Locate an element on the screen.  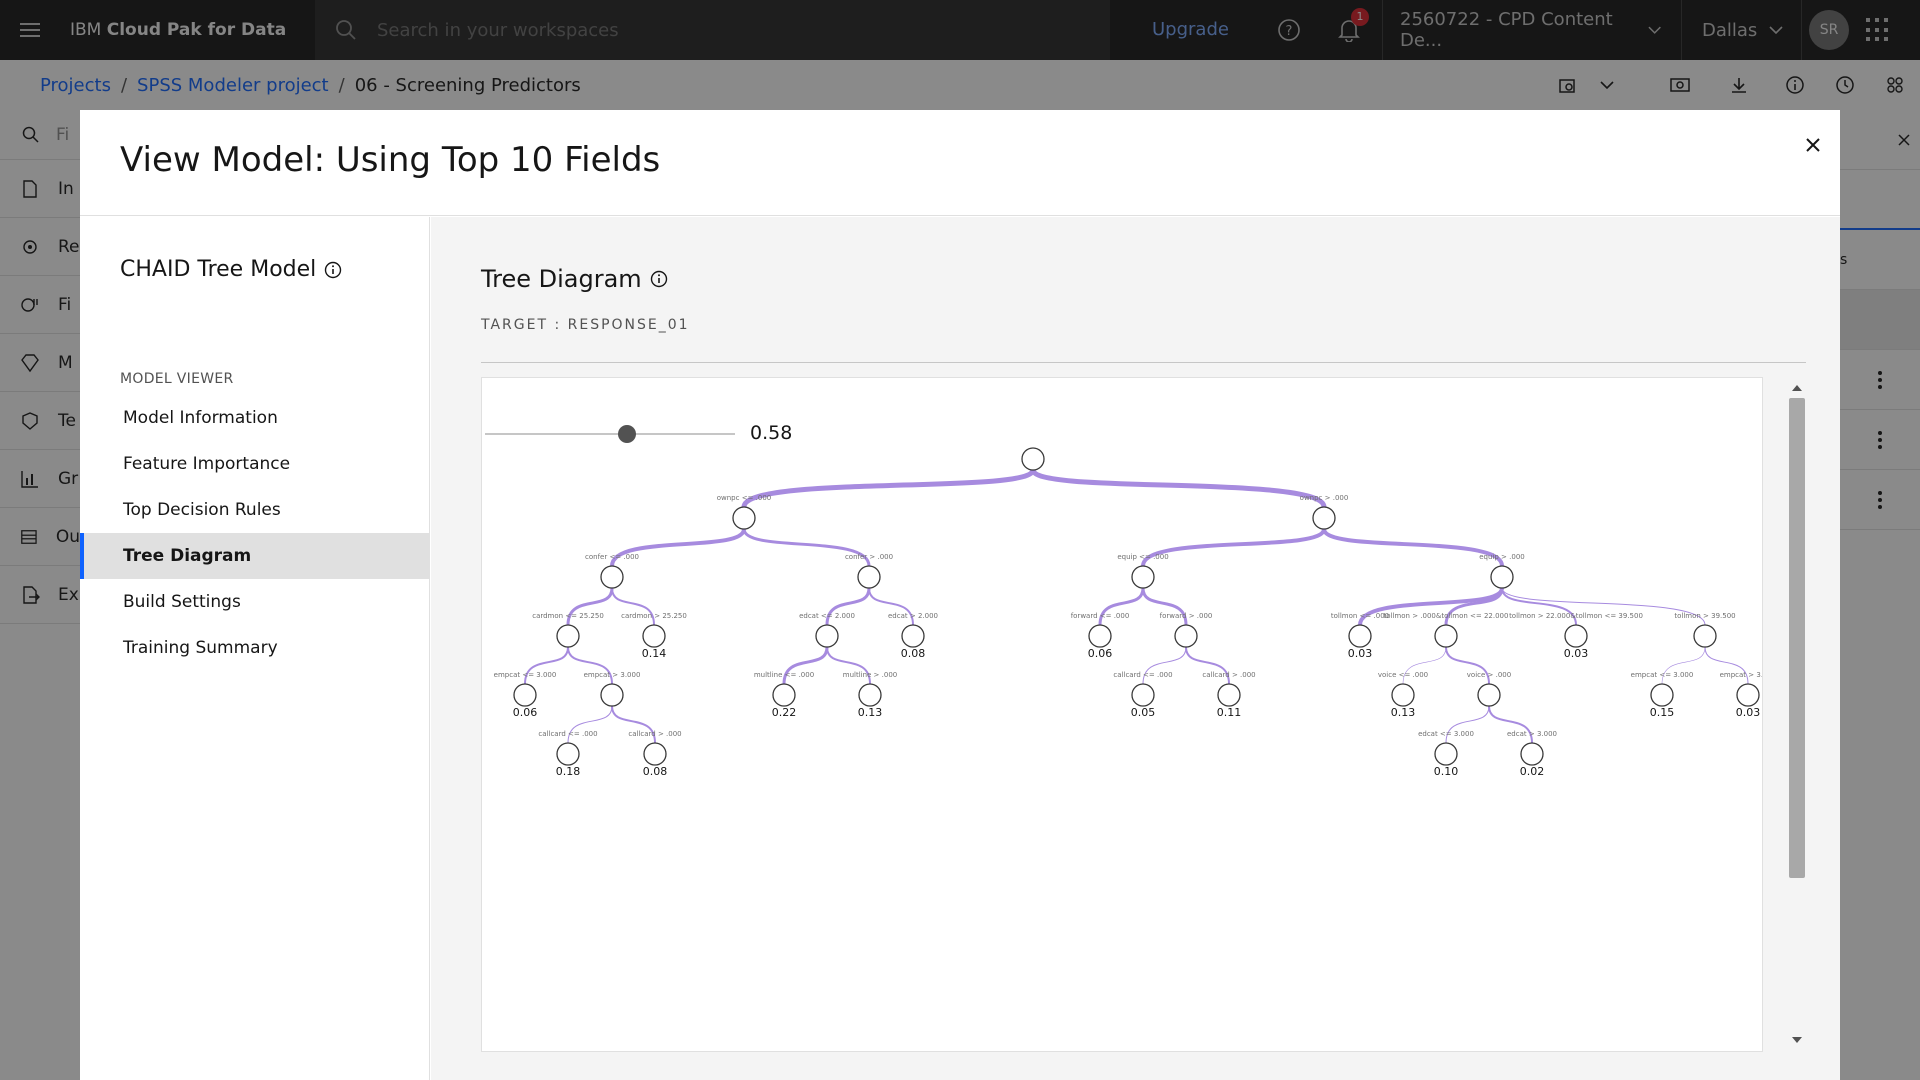
nav-item-training-summary: Training Summary is located at coordinates (255, 648).